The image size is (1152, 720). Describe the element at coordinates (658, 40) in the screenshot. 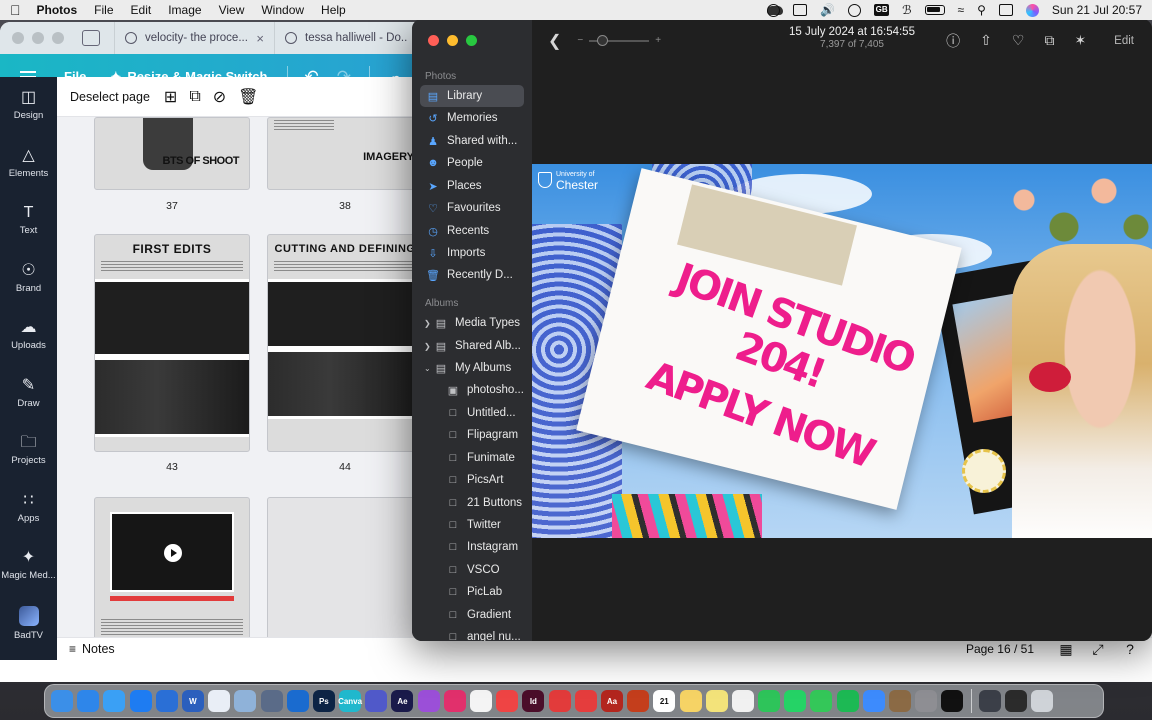

I see `zoom-in-icon: +` at that location.